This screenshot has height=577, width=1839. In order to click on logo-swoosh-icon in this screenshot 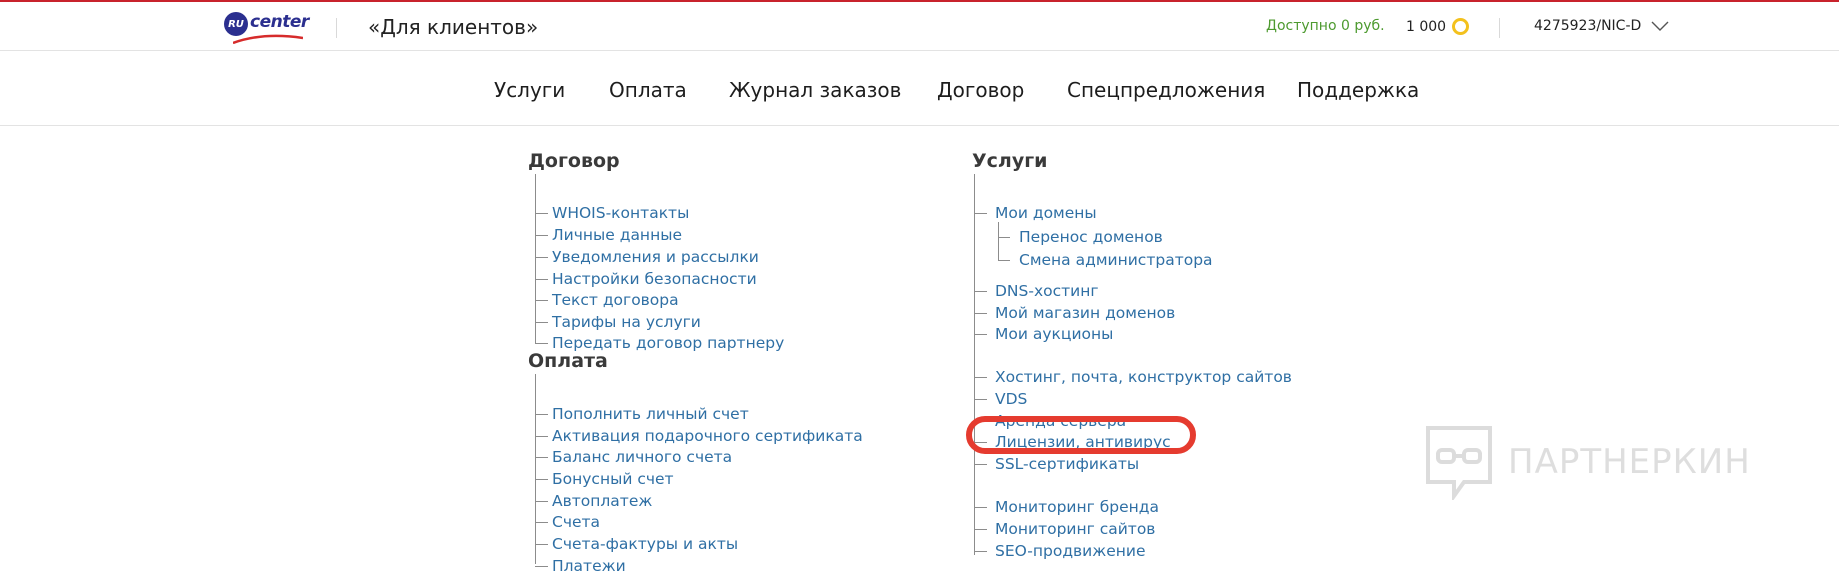, I will do `click(268, 39)`.